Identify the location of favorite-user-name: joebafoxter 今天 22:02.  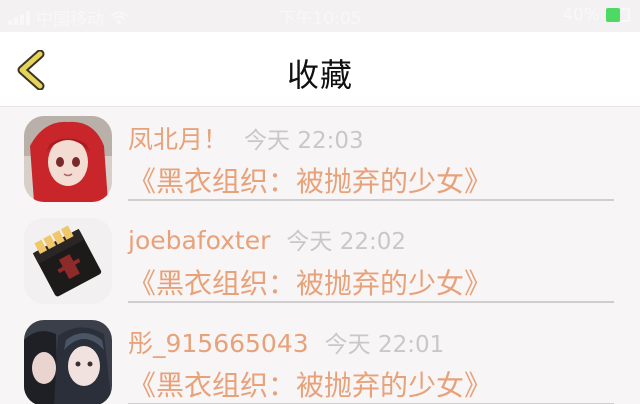
(267, 239).